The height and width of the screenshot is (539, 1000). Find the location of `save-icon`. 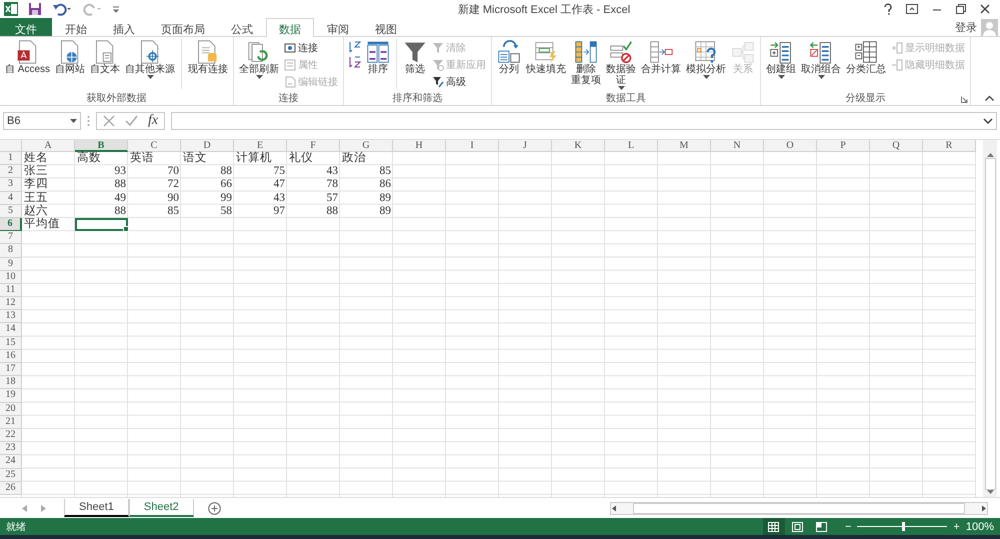

save-icon is located at coordinates (35, 9).